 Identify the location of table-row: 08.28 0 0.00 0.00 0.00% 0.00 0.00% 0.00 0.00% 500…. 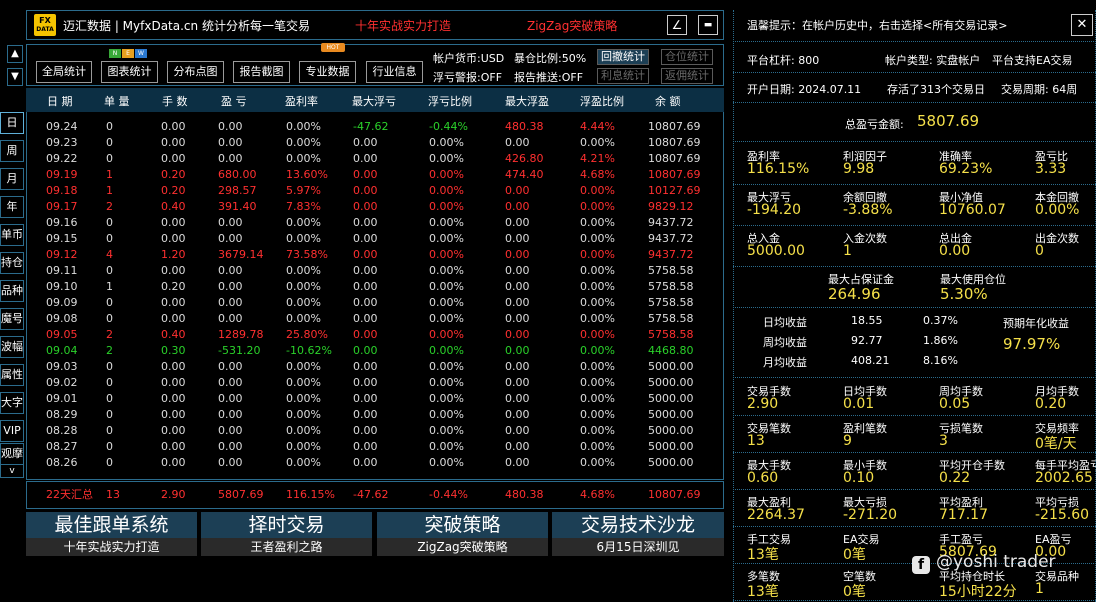
(376, 431).